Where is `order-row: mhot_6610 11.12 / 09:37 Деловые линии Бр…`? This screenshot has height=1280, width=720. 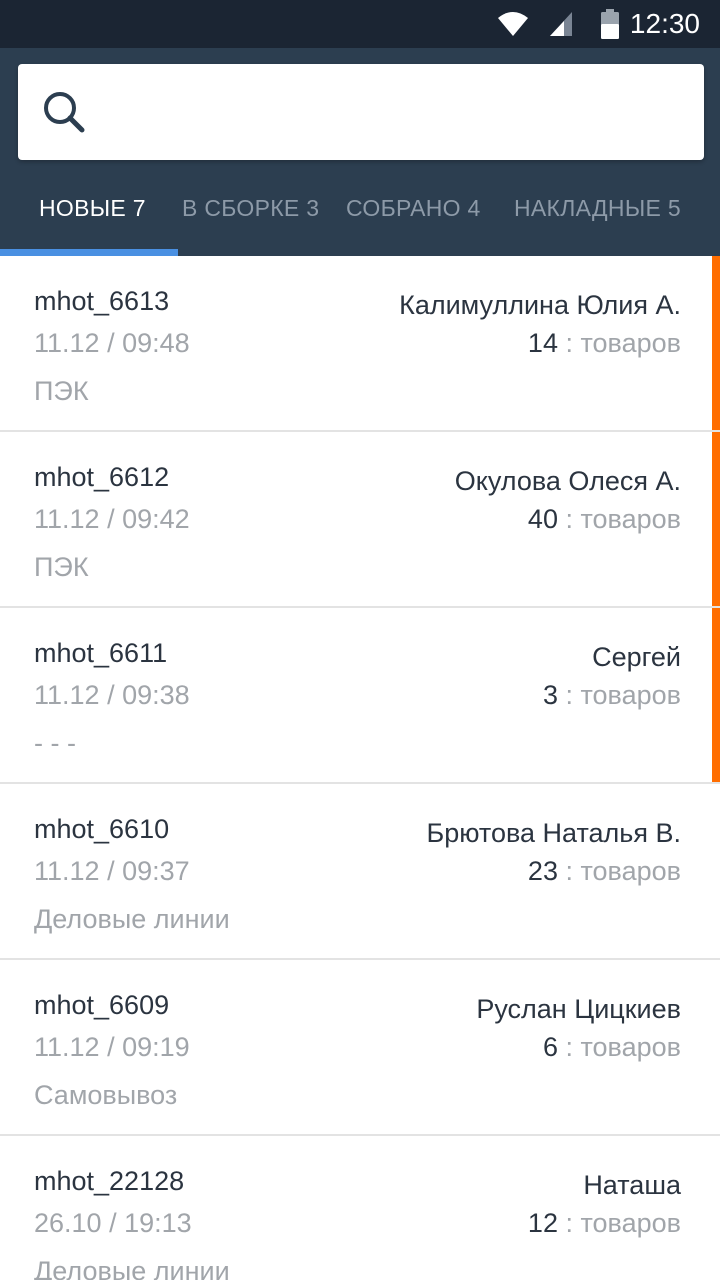
order-row: mhot_6610 11.12 / 09:37 Деловые линии Бр… is located at coordinates (360, 872).